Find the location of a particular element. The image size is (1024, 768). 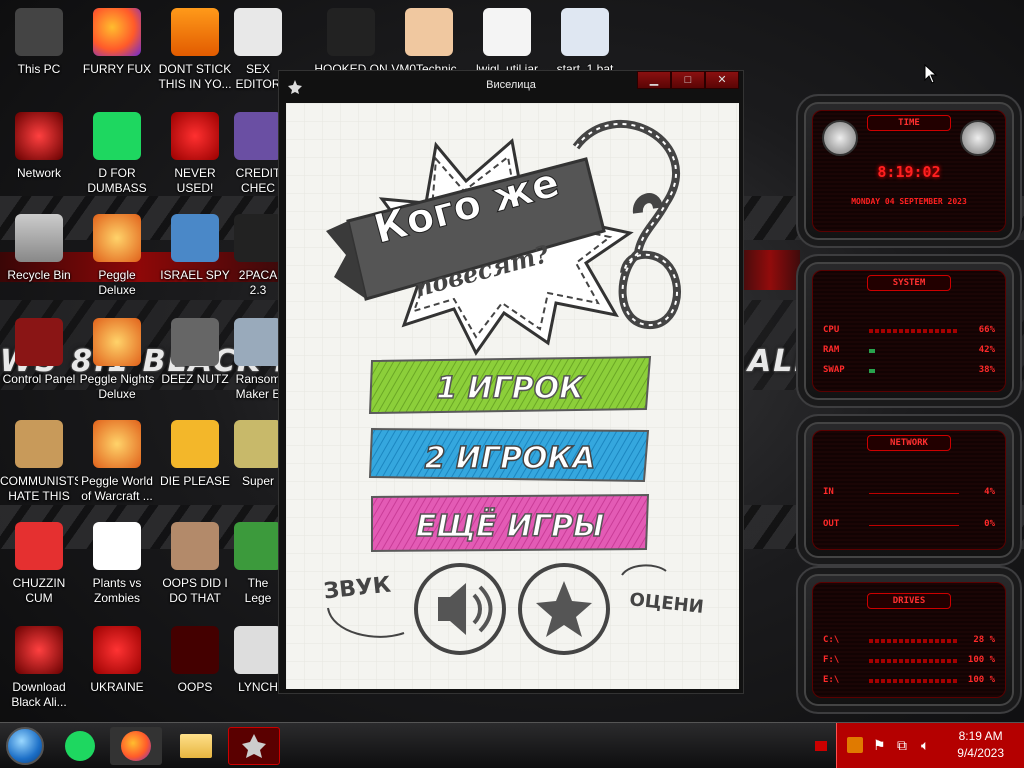

desktop-icon-label: 2PACA 2.3 is located at coordinates (258, 282).